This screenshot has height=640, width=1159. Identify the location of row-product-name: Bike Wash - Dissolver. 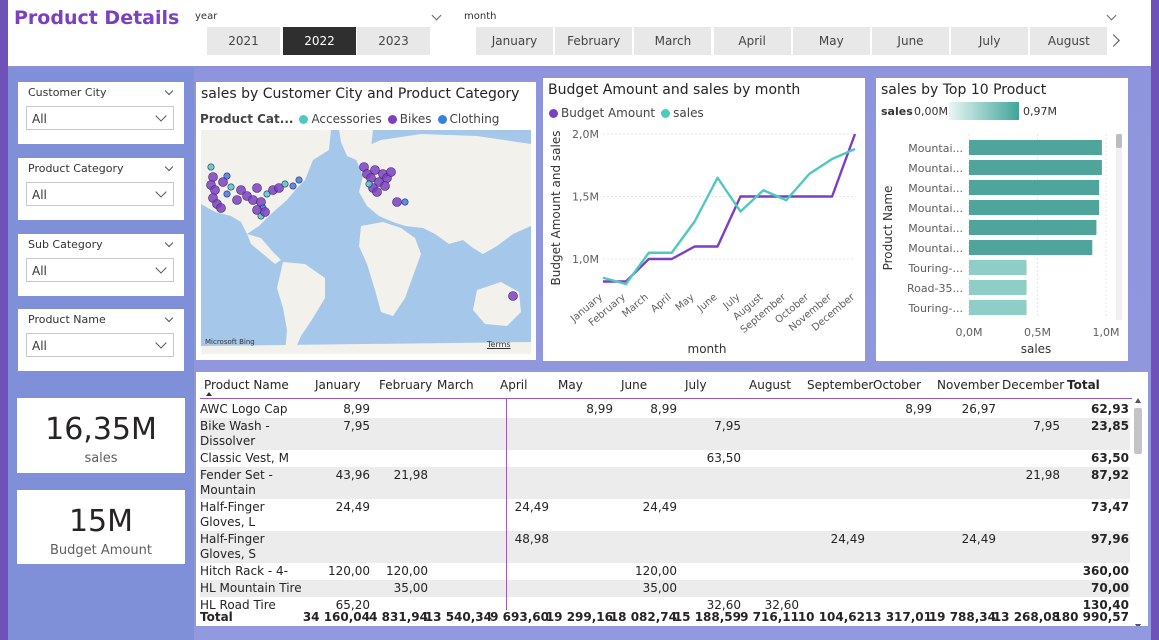
(253, 434).